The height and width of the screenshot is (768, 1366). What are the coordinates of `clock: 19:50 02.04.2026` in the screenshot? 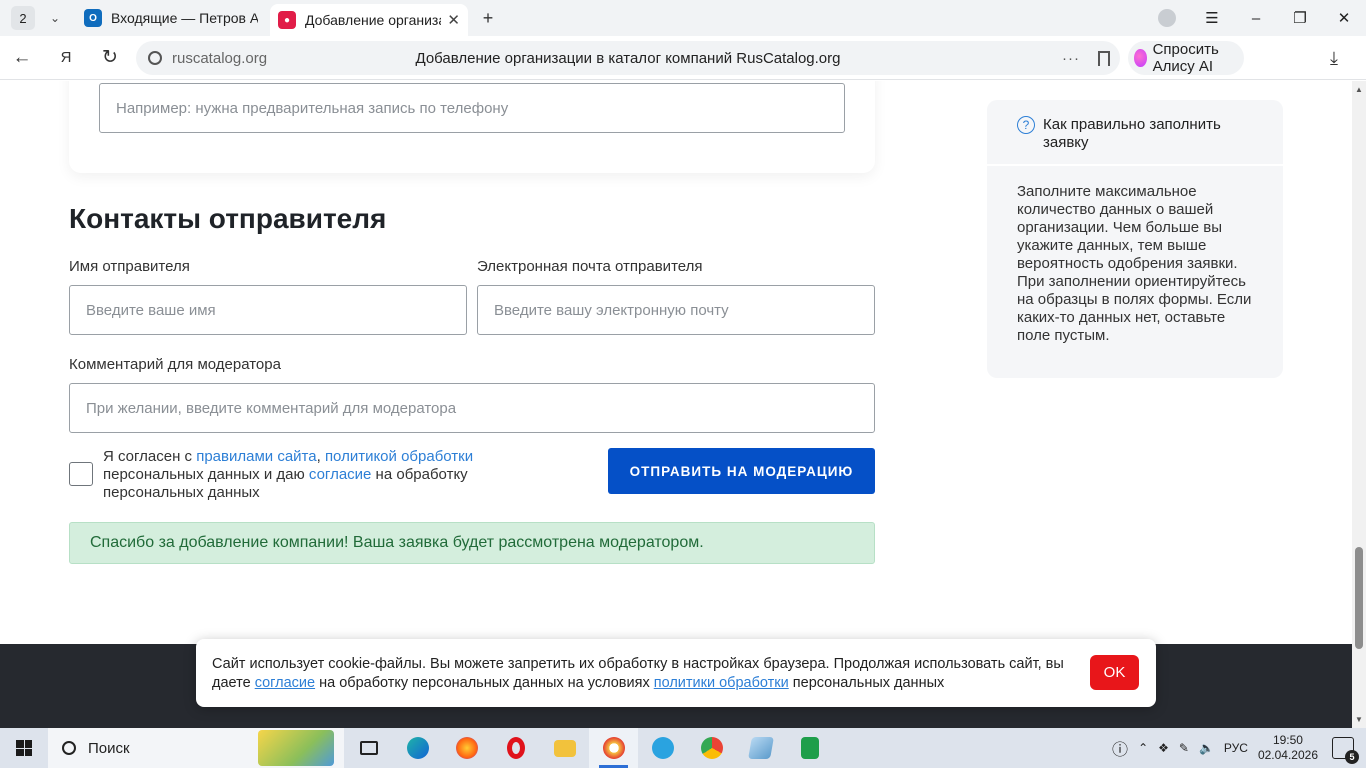 It's located at (1288, 748).